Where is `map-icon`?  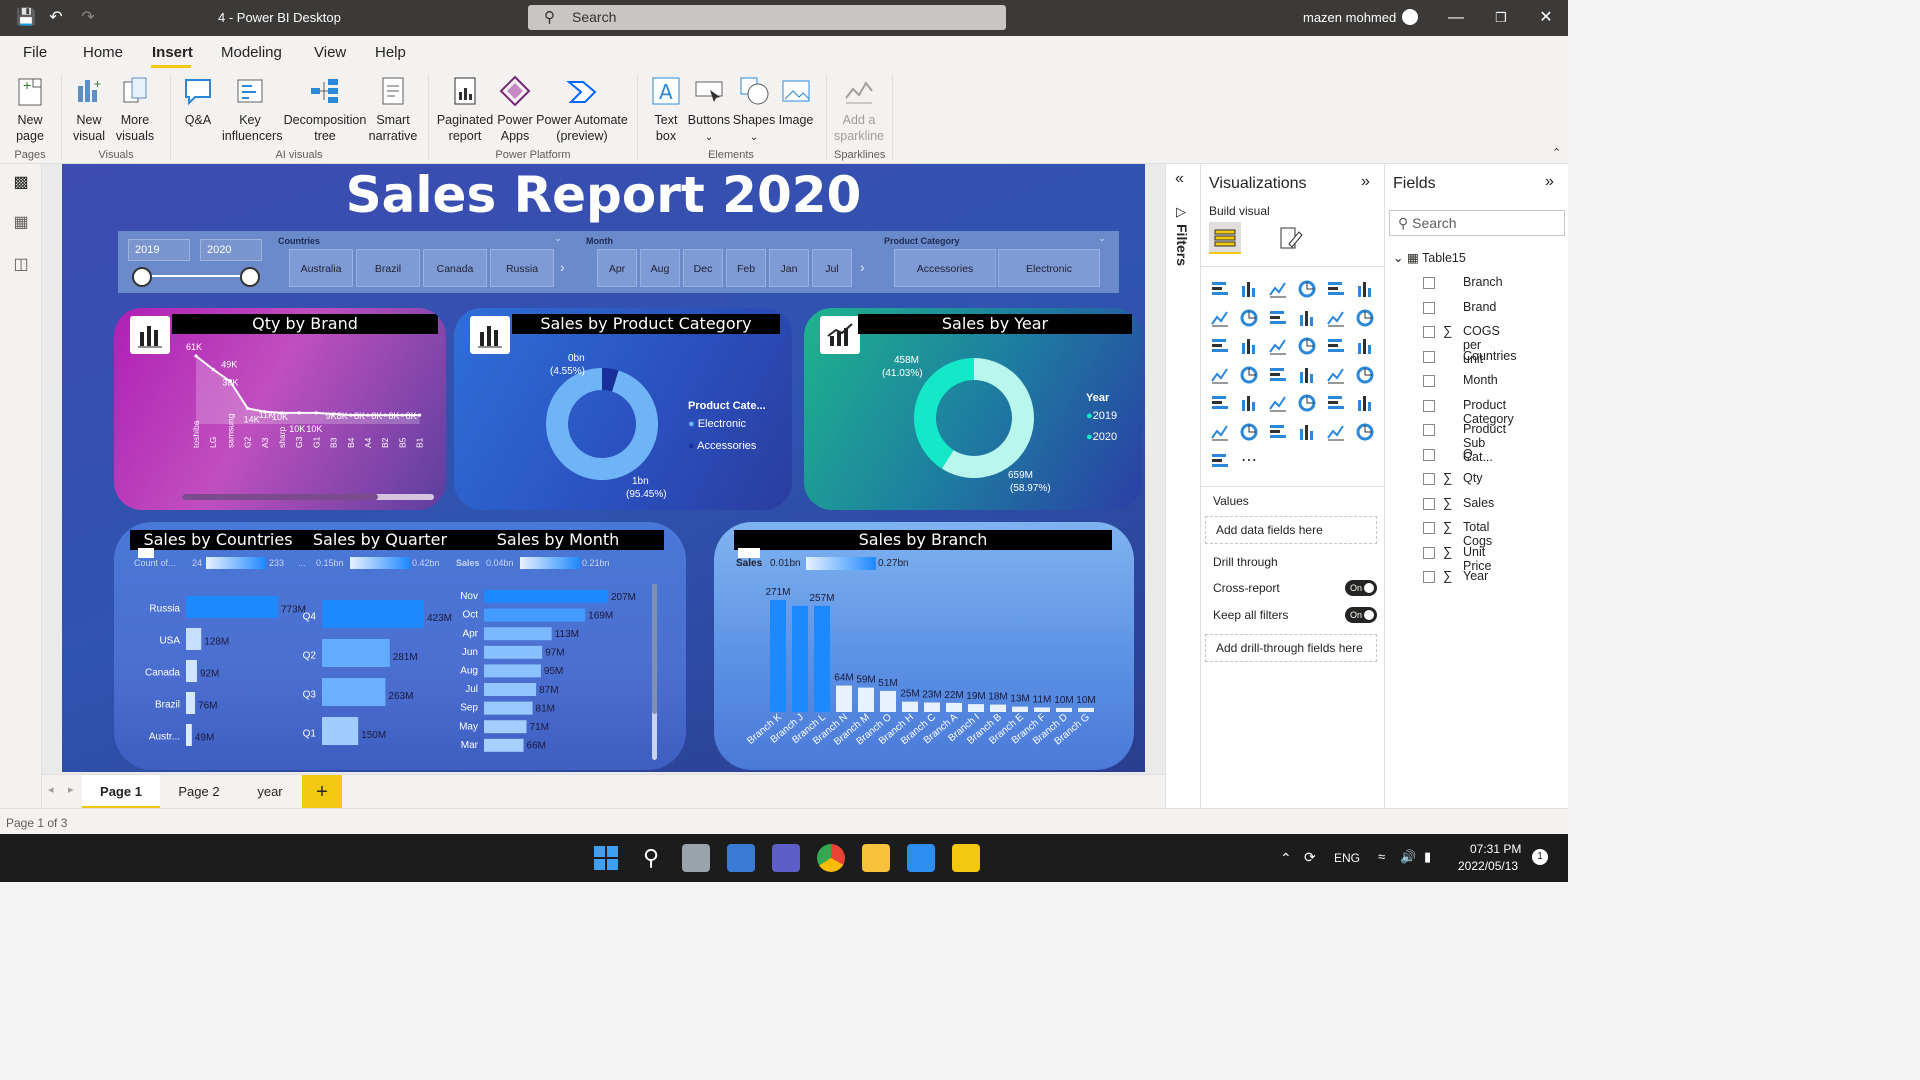 map-icon is located at coordinates (1220, 375).